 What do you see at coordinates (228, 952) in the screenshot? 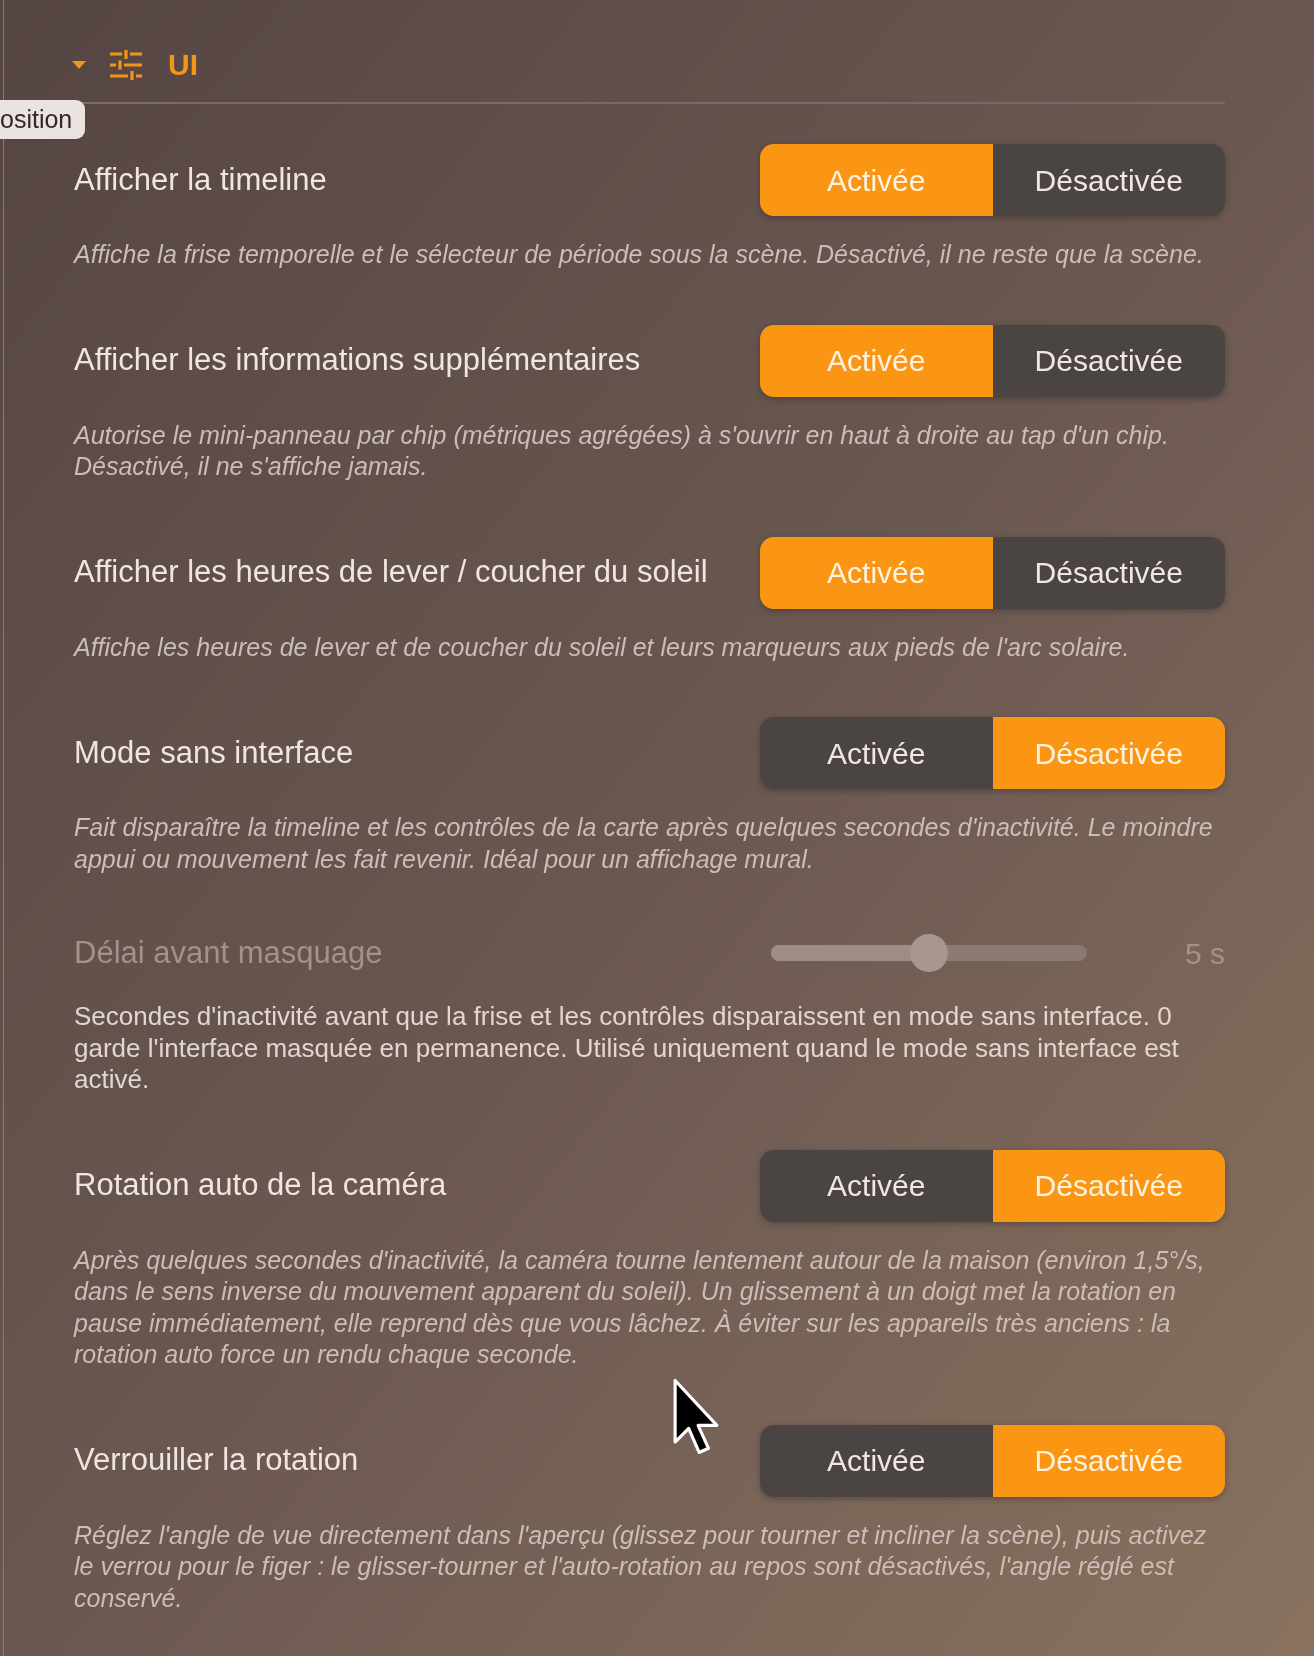
I see `setting-label: Délai avant masquage` at bounding box center [228, 952].